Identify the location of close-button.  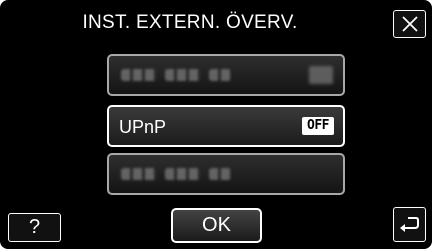
(409, 24).